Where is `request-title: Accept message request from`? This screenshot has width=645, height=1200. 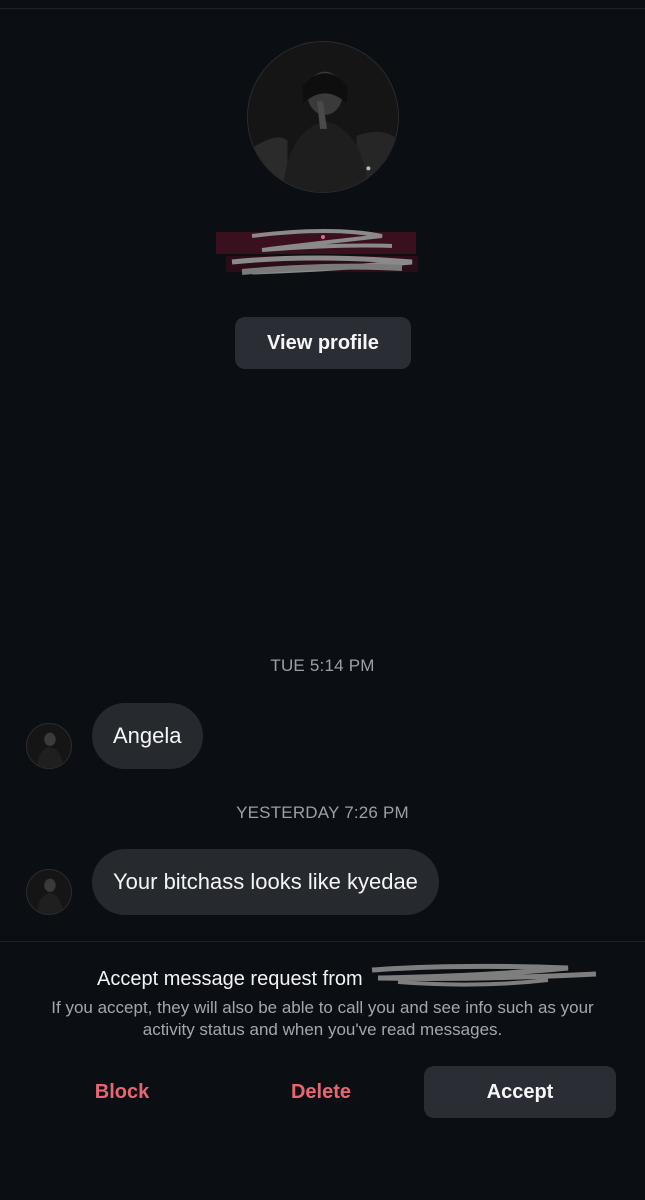
request-title: Accept message request from is located at coordinates (230, 979).